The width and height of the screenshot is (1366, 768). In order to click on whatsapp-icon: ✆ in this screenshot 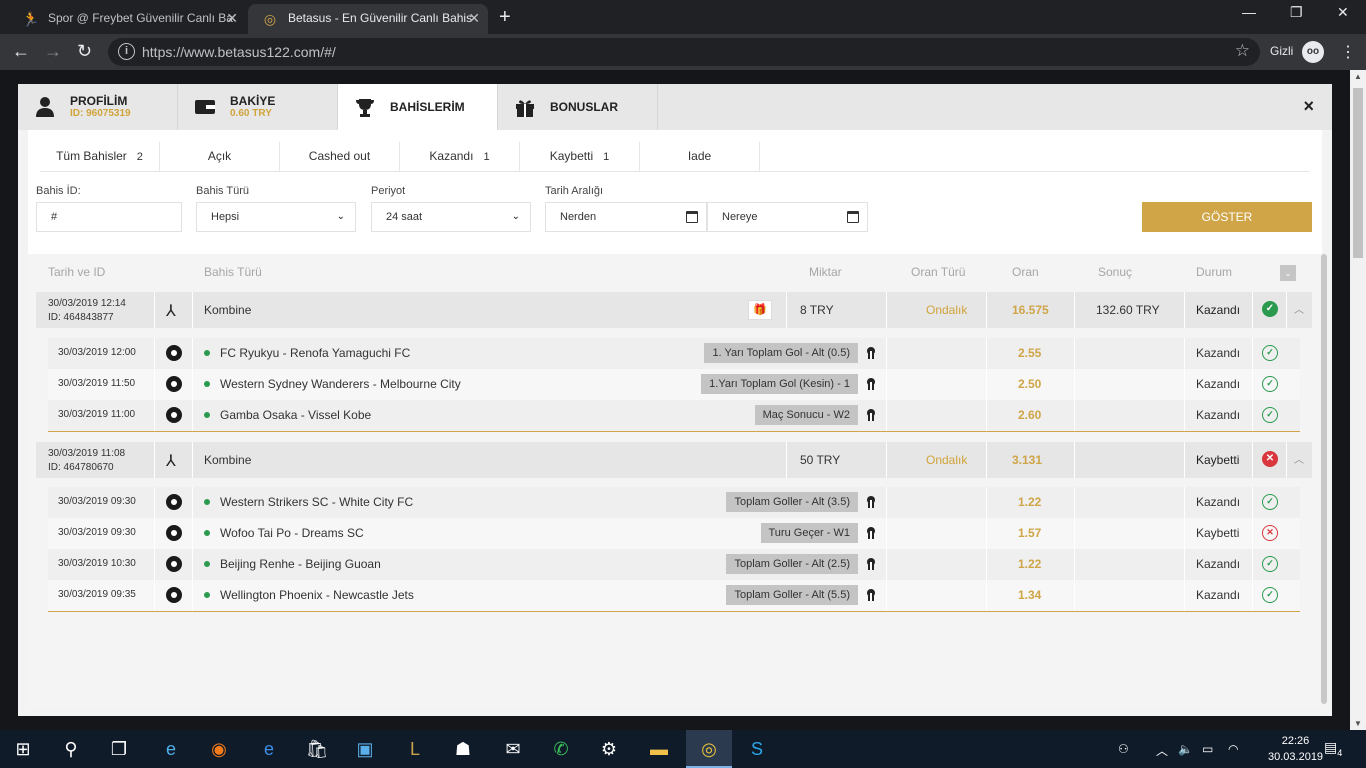, I will do `click(561, 749)`.